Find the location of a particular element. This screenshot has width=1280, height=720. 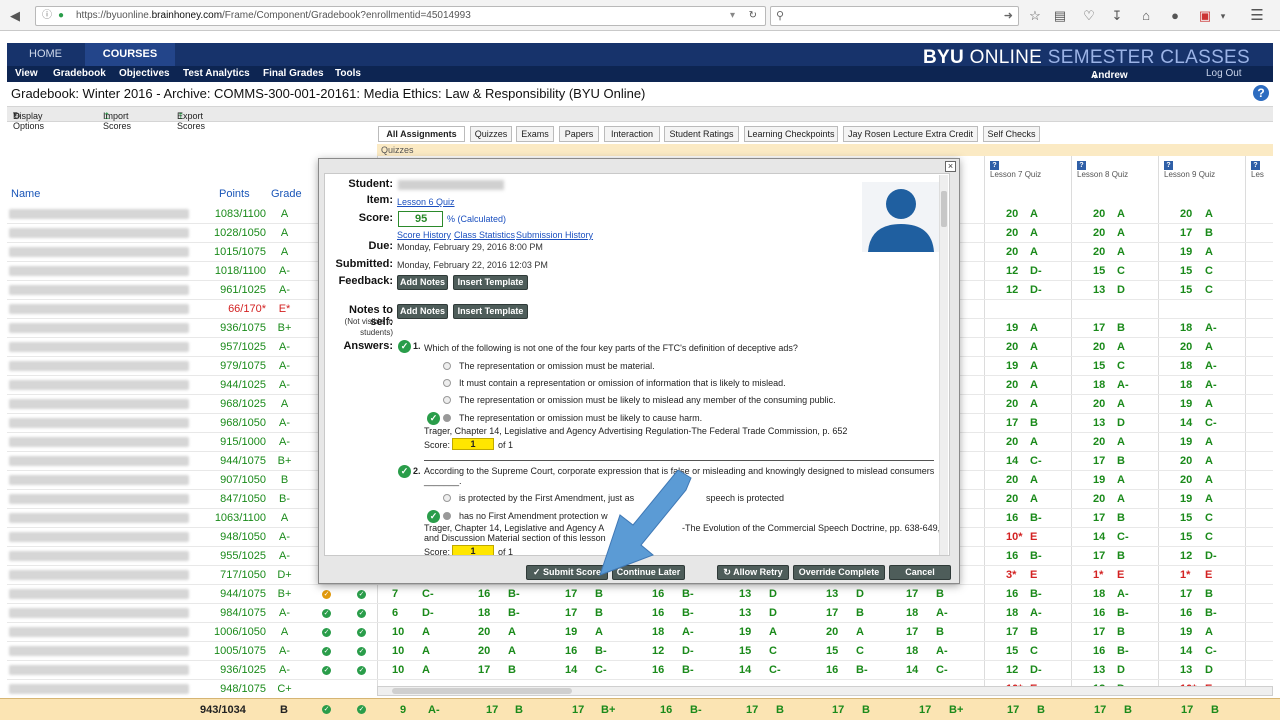

tab-learning-checkpoints: Learning Checkpoints is located at coordinates (791, 134).